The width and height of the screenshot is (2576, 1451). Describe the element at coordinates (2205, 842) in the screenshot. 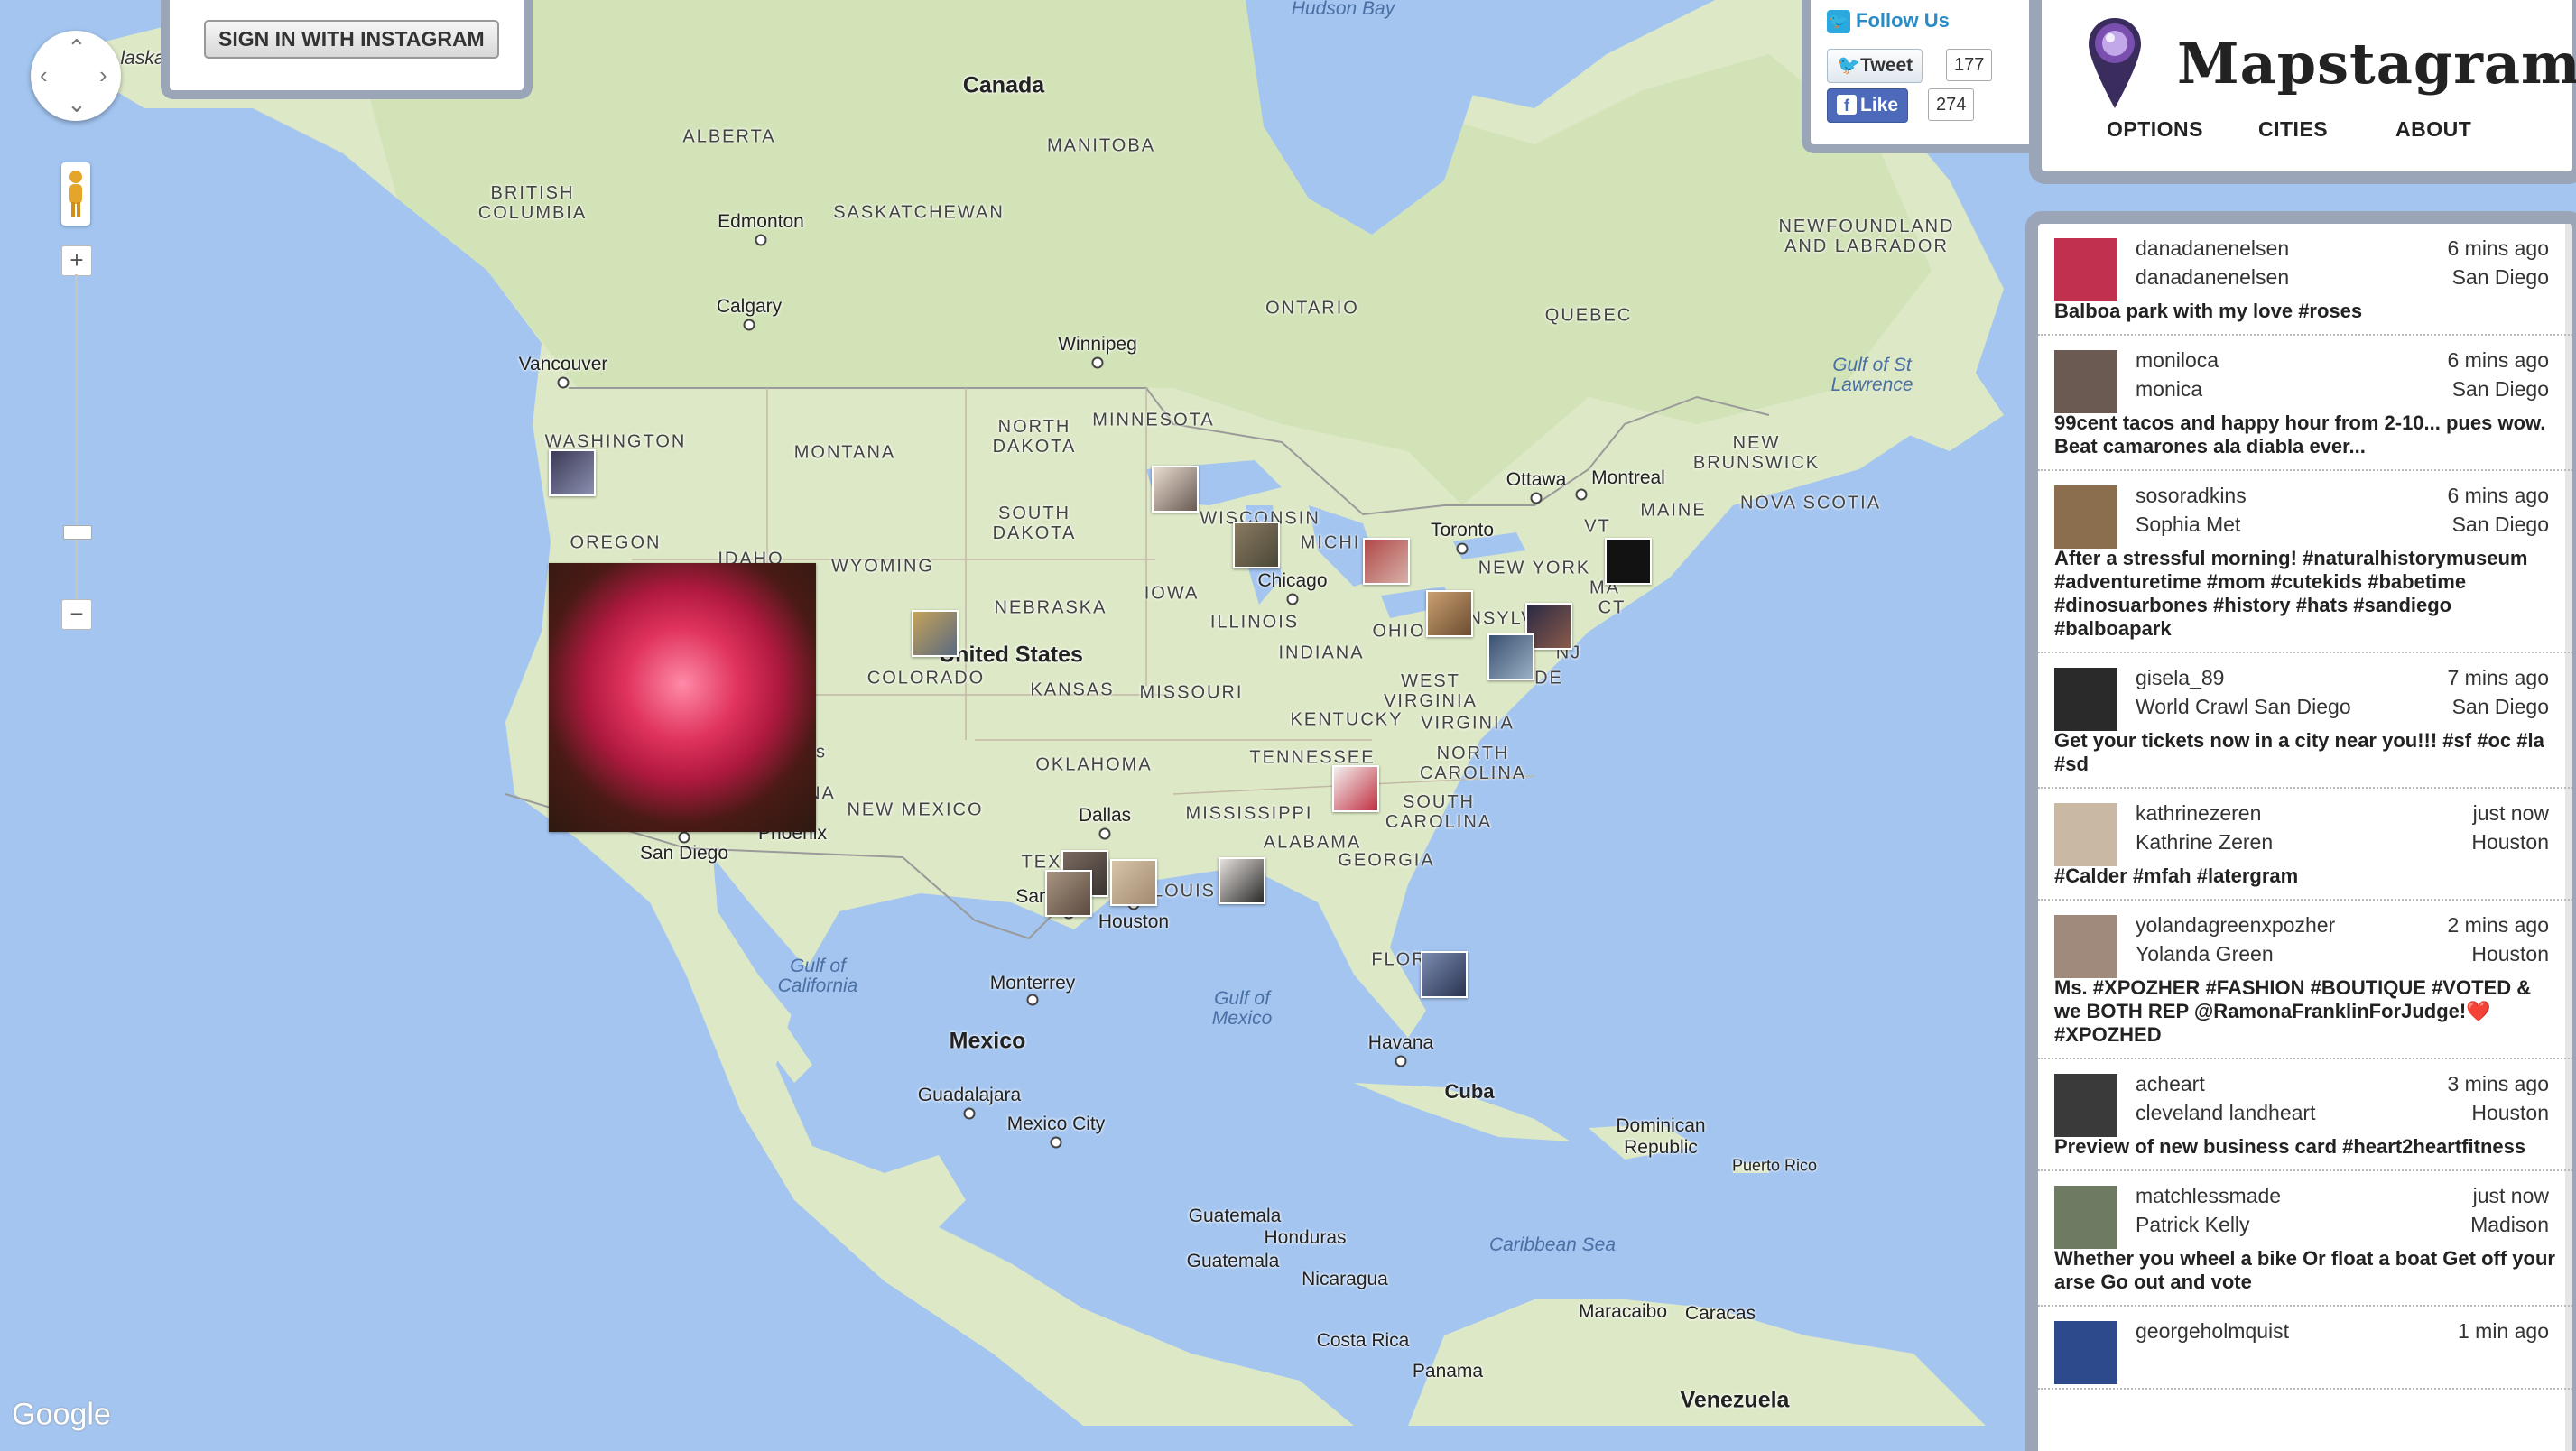

I see `feed-fullname: Kathrine Zeren` at that location.